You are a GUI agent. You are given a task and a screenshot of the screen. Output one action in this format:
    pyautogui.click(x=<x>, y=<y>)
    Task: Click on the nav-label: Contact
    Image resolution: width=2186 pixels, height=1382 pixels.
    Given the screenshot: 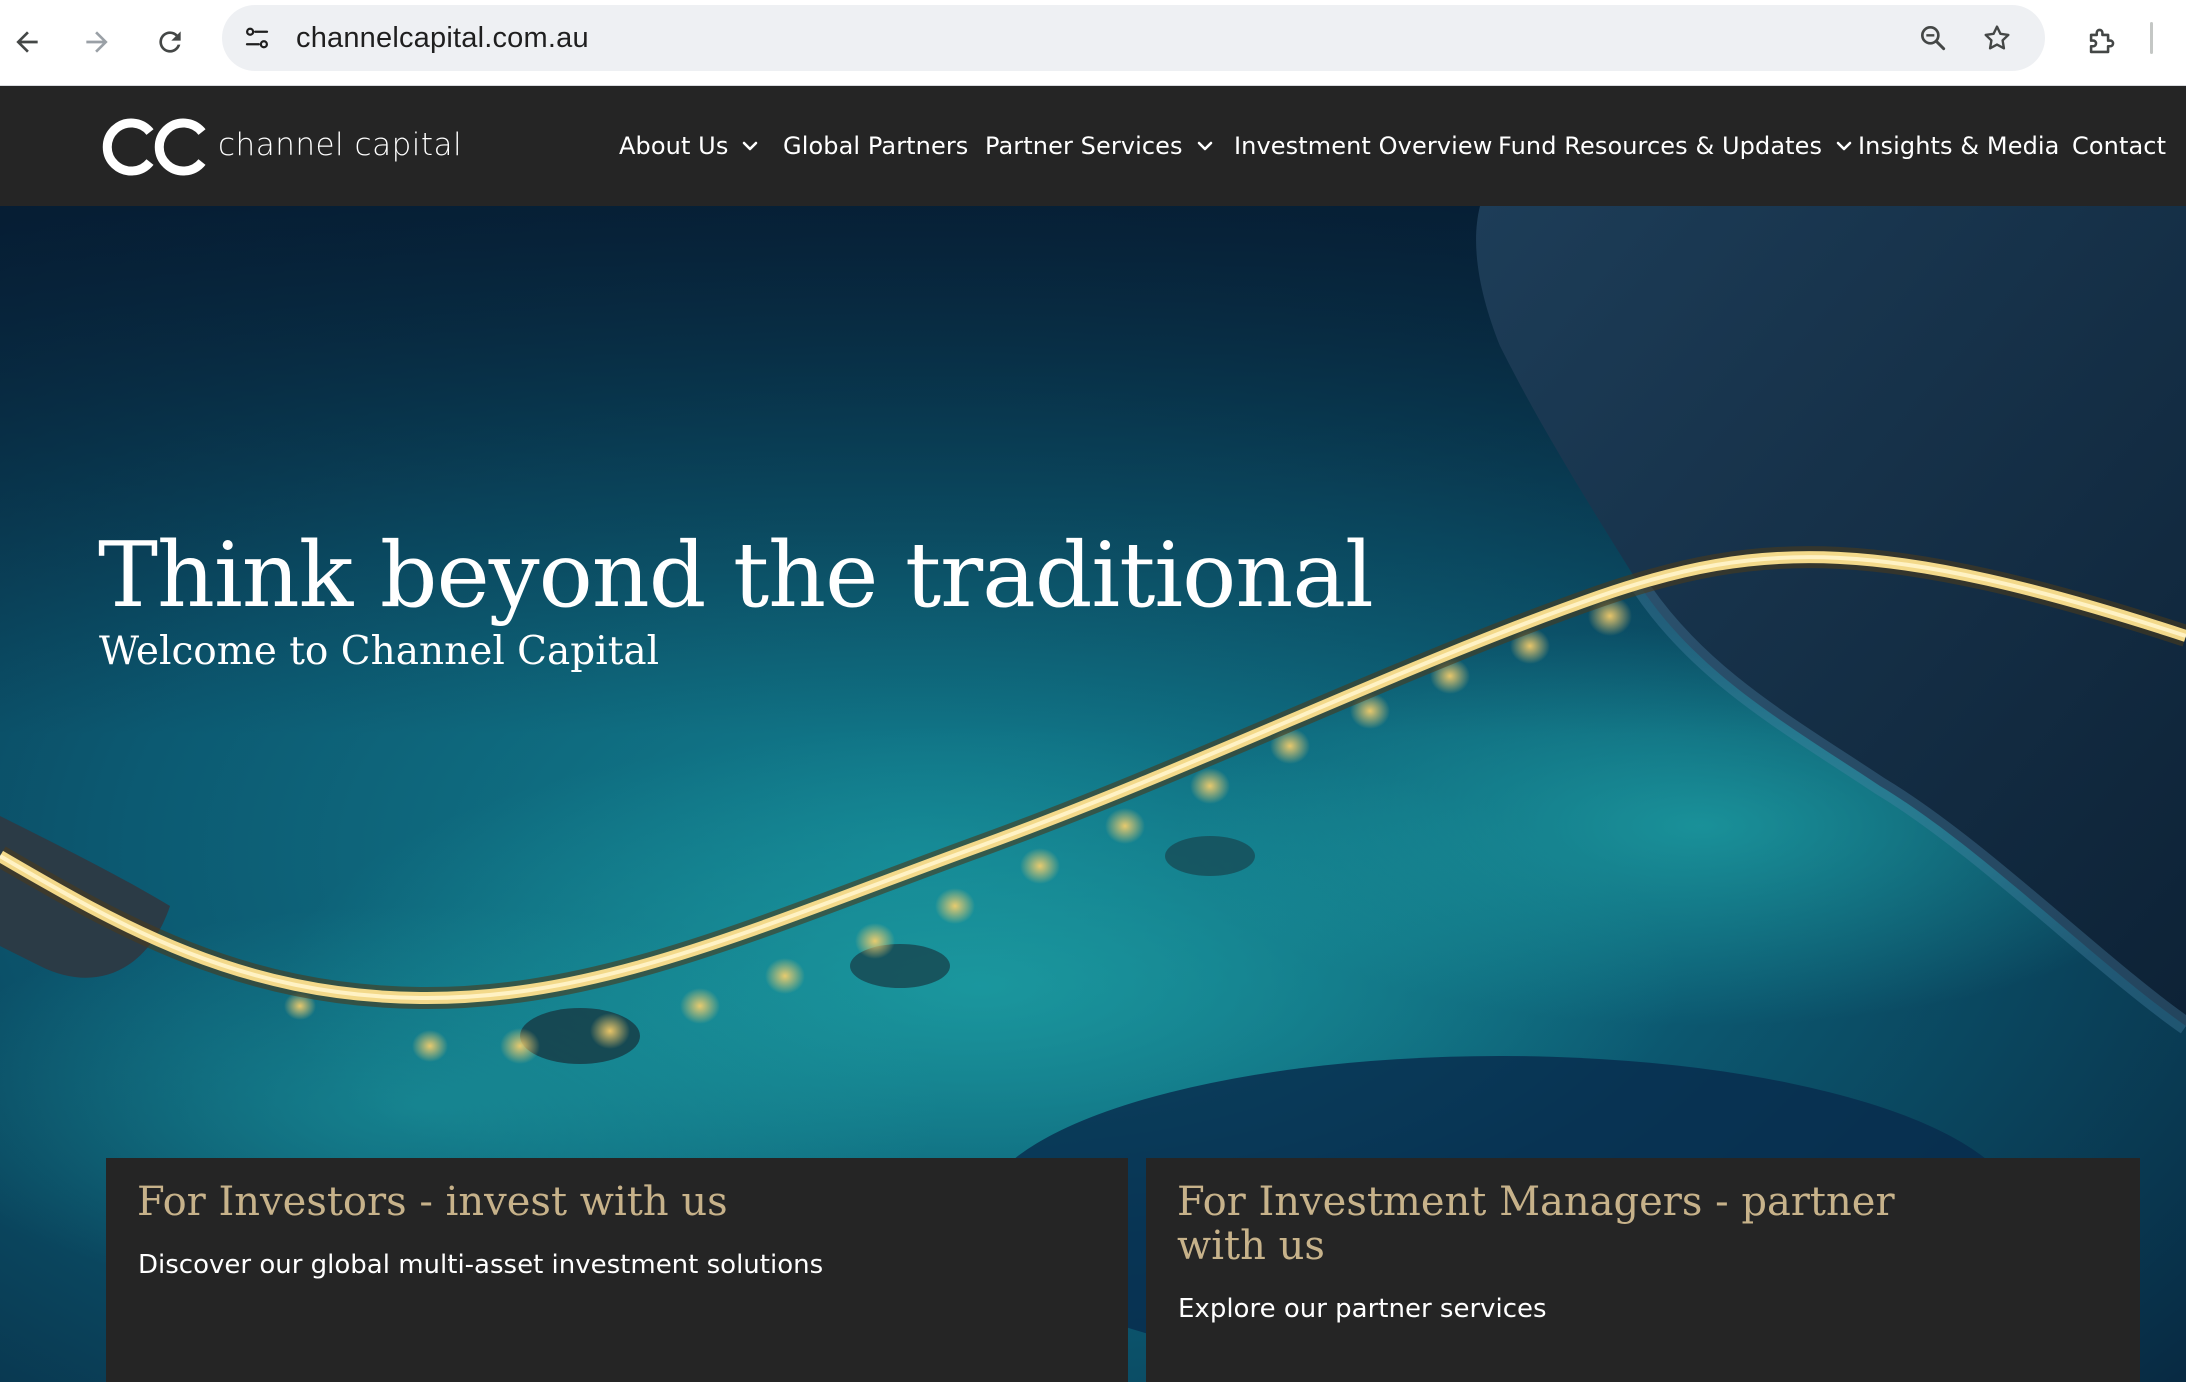 What is the action you would take?
    pyautogui.click(x=2119, y=146)
    